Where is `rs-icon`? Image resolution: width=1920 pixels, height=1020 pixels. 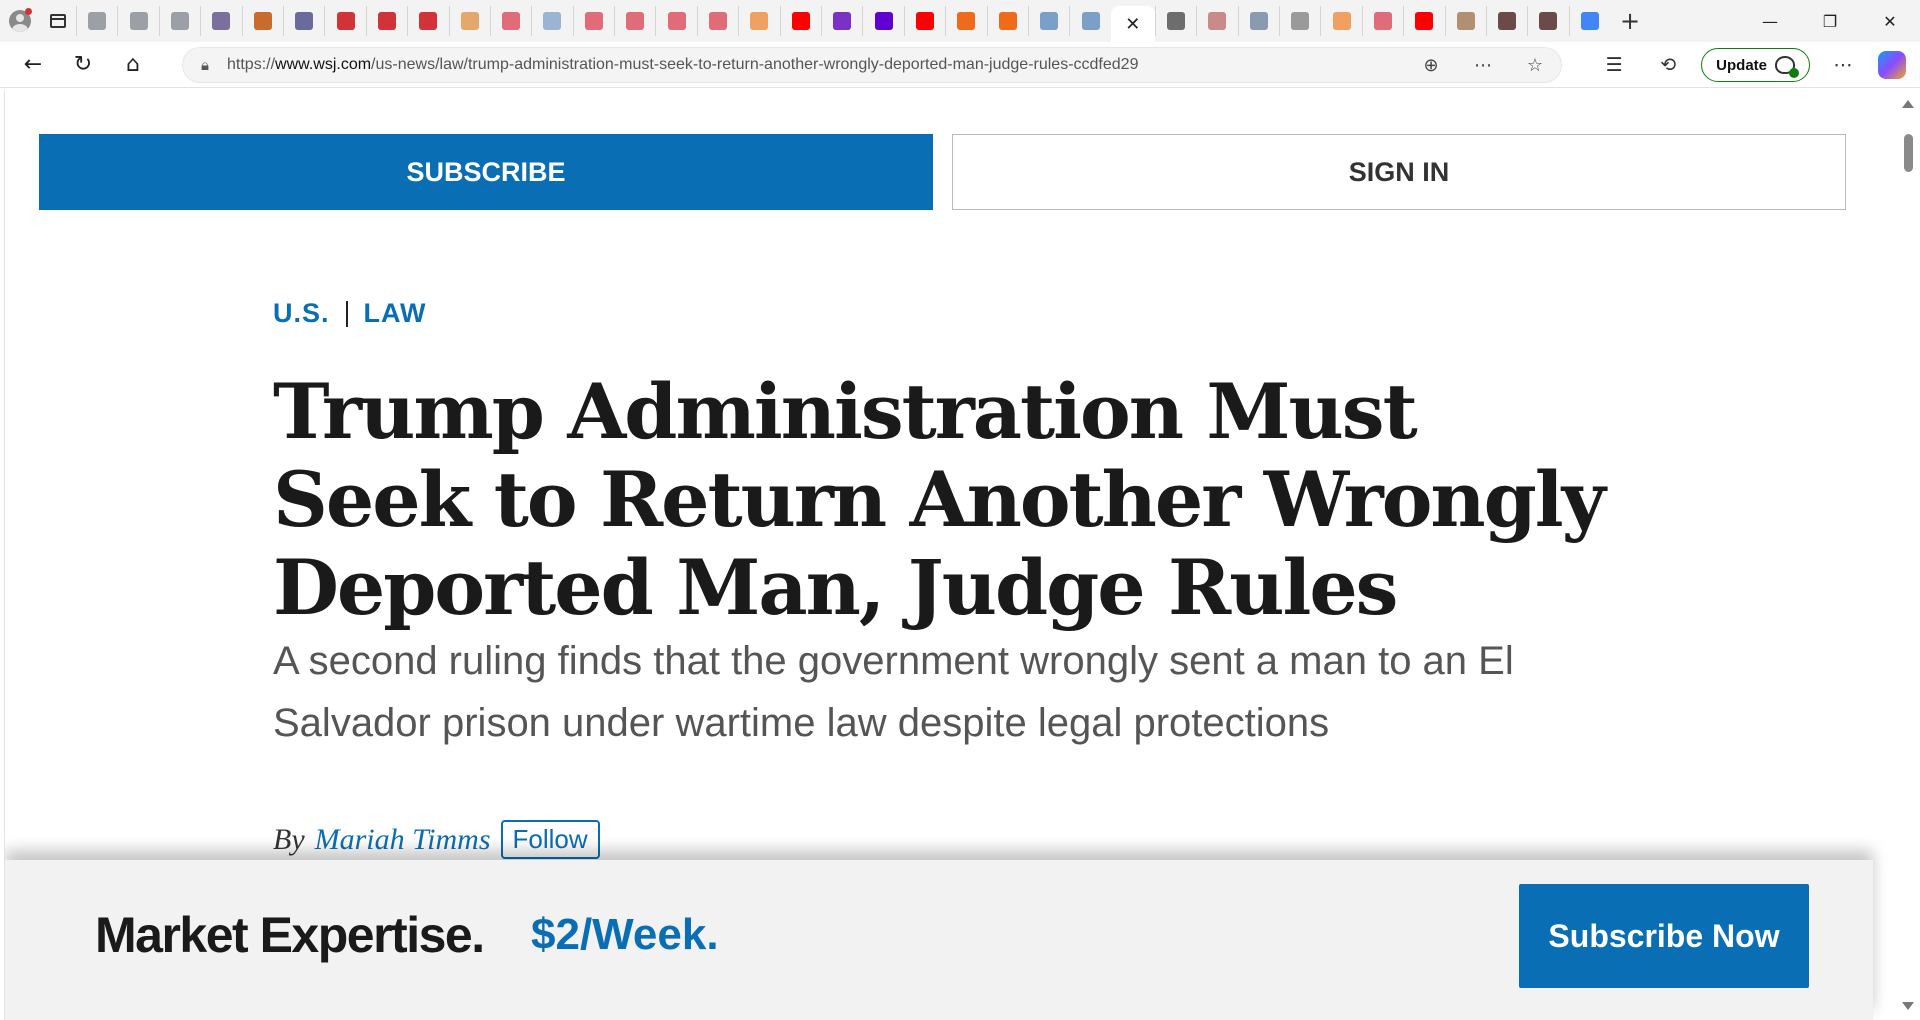
rs-icon is located at coordinates (1548, 21).